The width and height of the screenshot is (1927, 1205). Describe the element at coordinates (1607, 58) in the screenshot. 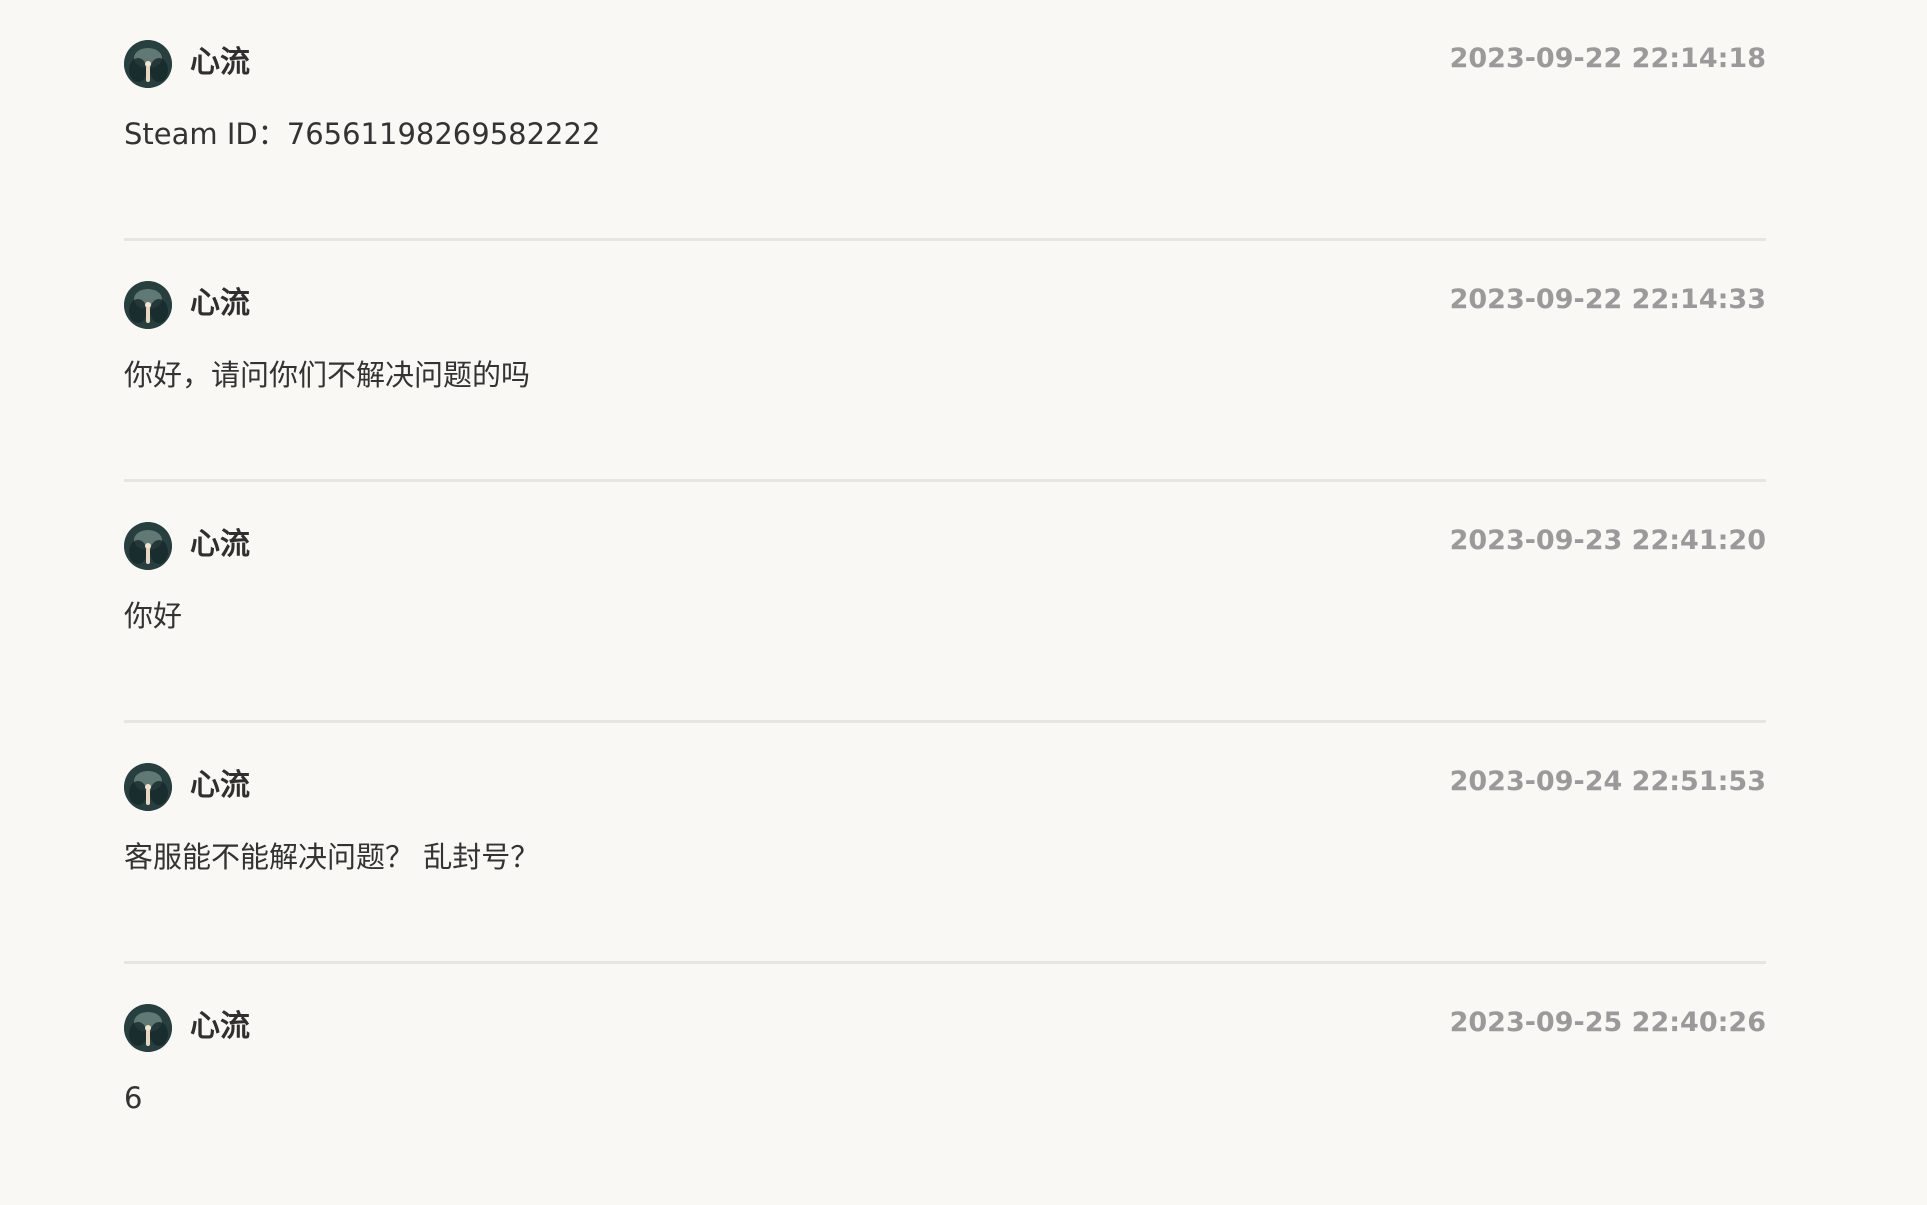

I see `timestamp: 2023-09-22 22:14:18` at that location.